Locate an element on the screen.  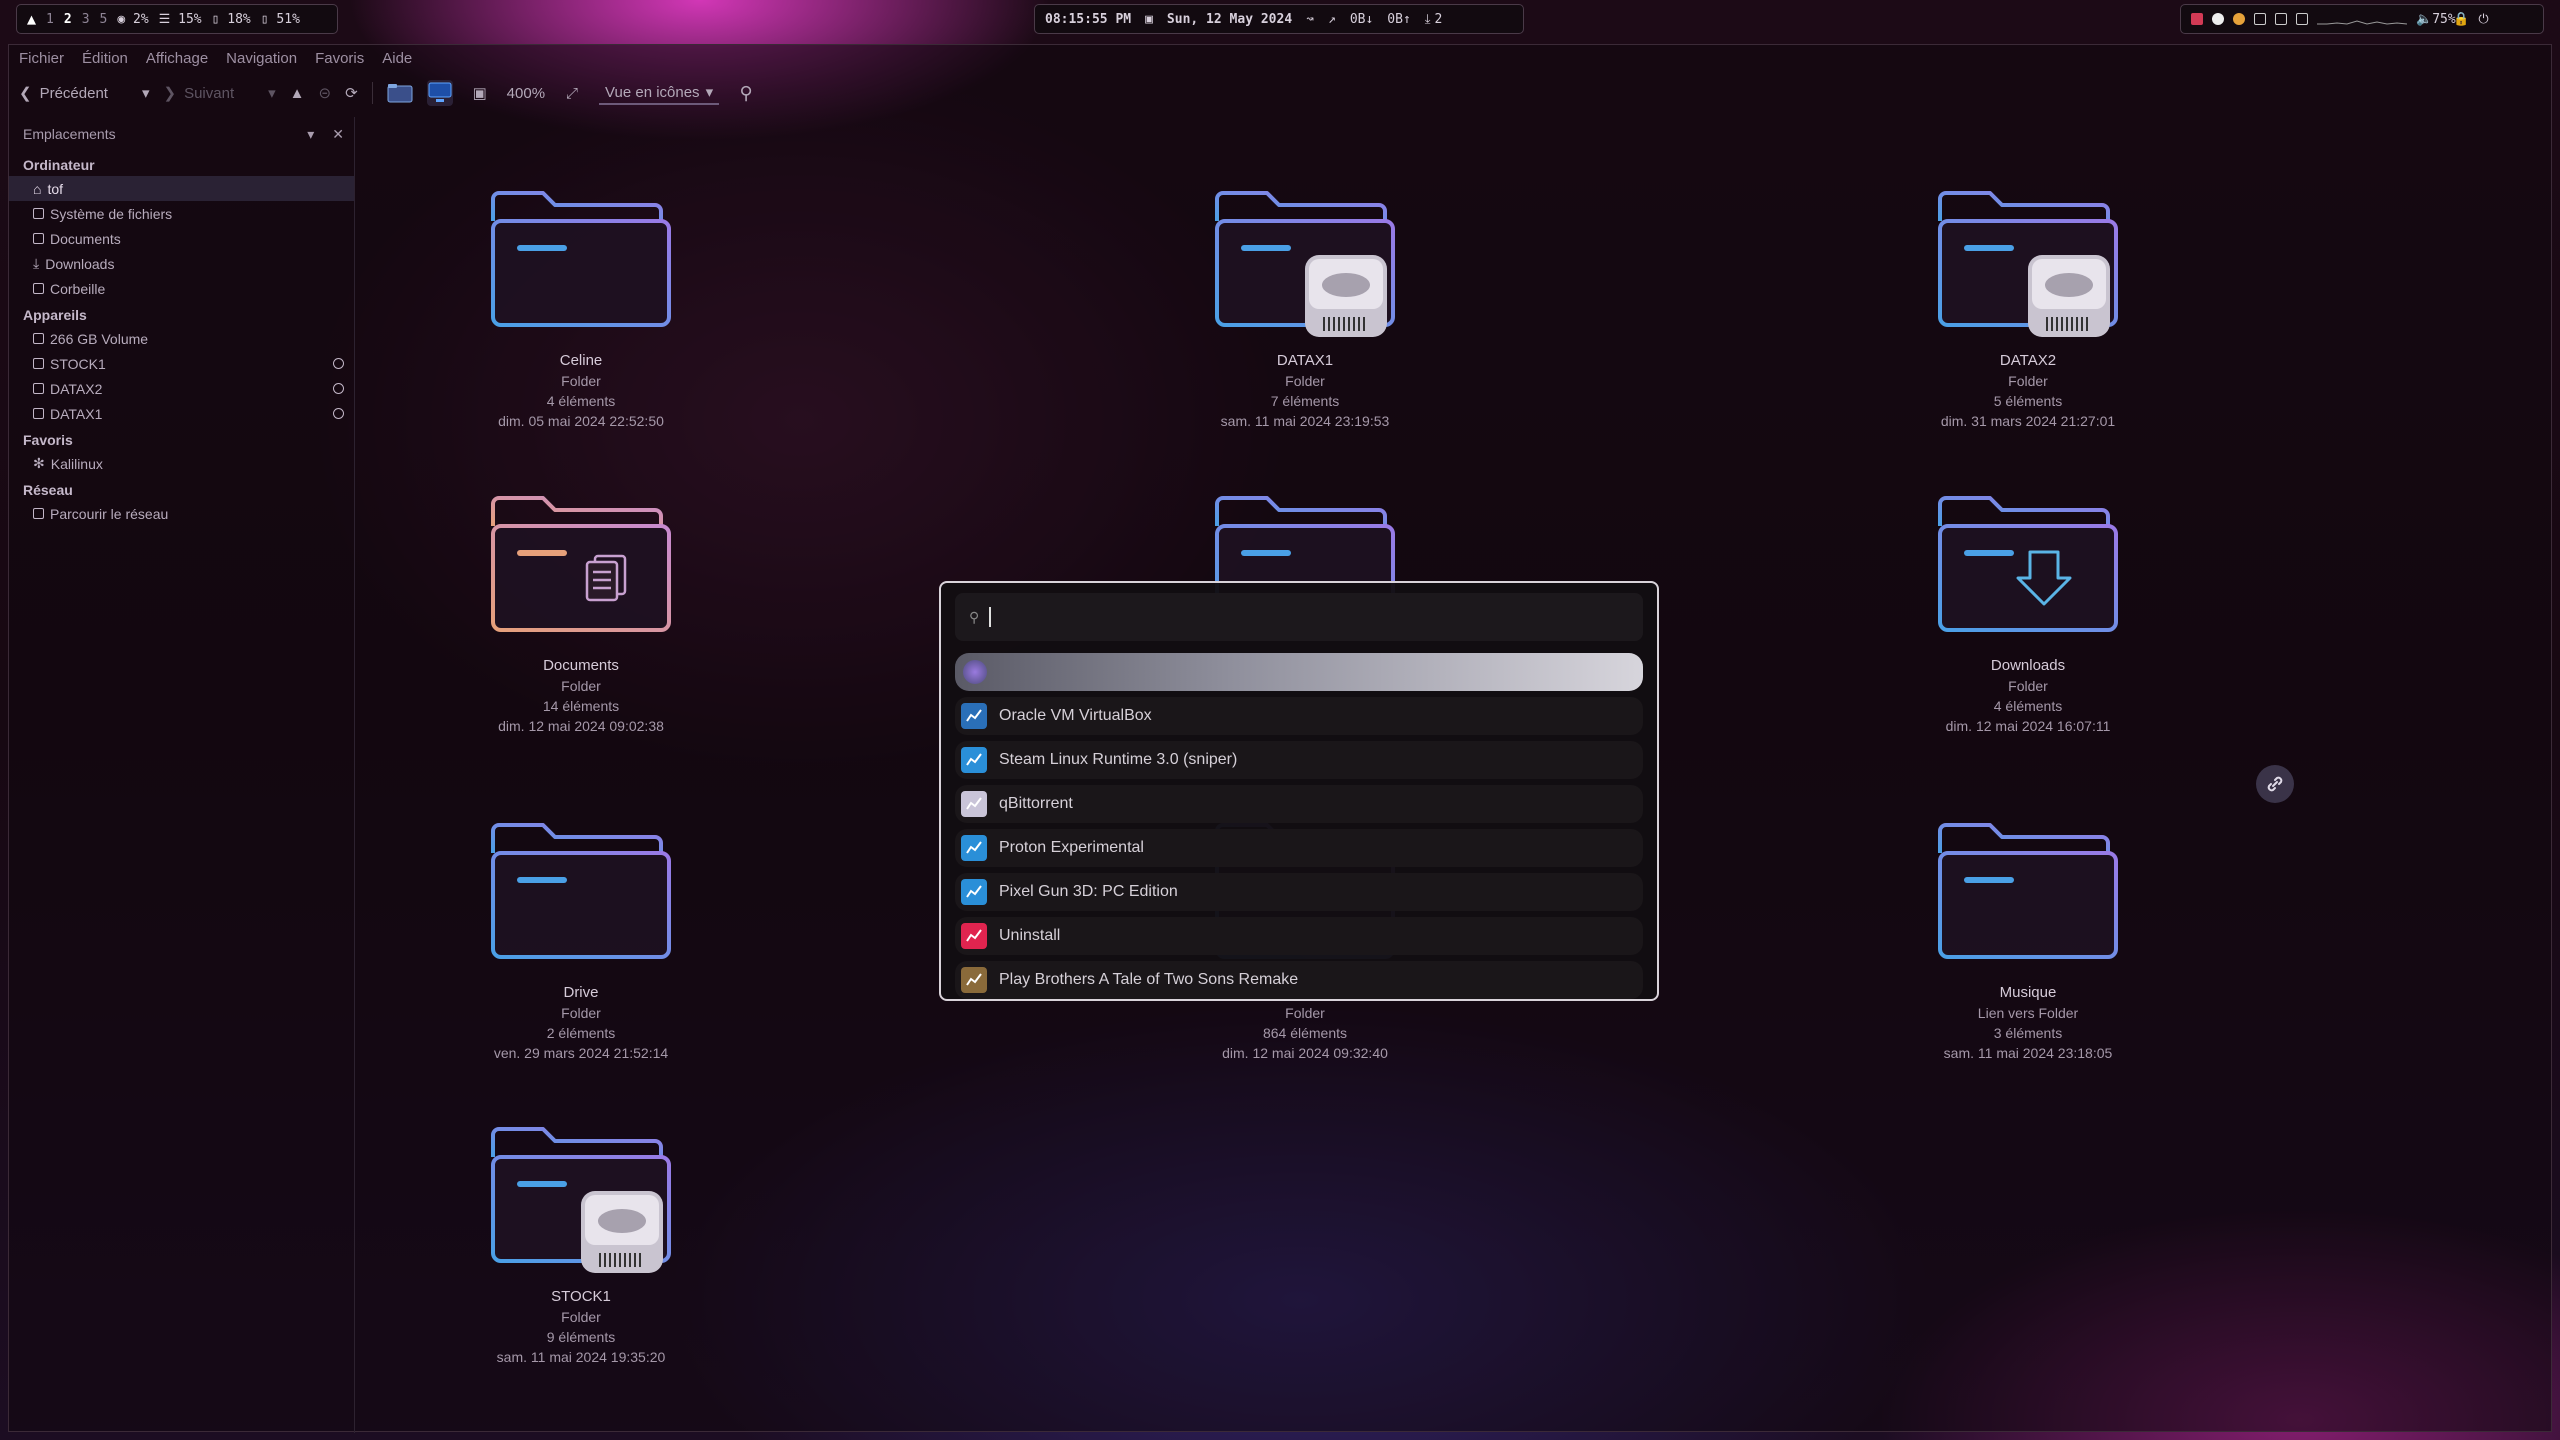
sidebar-item-266gb-volume: 266 GB Volume is located at coordinates (181, 338).